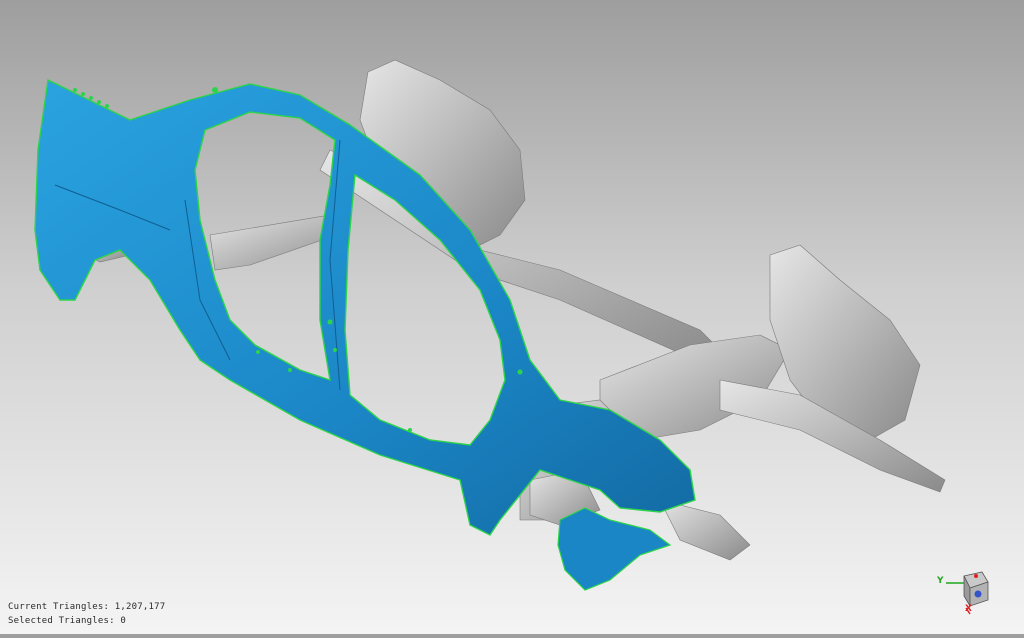 This screenshot has width=1024, height=638. What do you see at coordinates (59, 607) in the screenshot?
I see `current-triangles-label: Current Triangles:` at bounding box center [59, 607].